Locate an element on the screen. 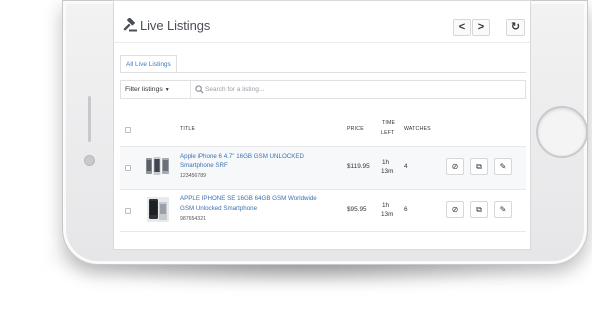  page-title: Live Listings is located at coordinates (175, 25).